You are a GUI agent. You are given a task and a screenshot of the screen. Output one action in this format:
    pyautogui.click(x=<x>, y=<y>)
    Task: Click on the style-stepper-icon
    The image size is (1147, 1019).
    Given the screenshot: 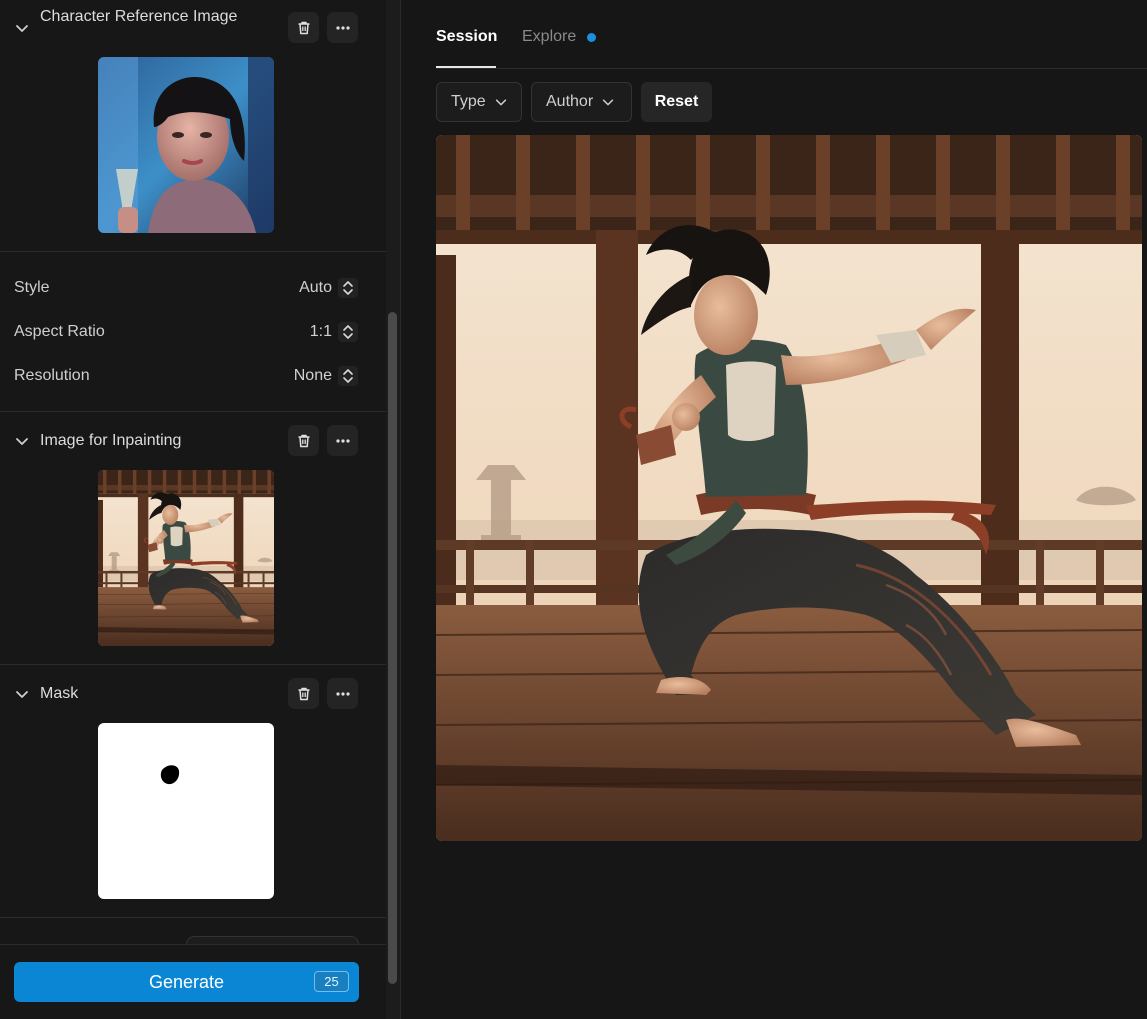 What is the action you would take?
    pyautogui.click(x=348, y=288)
    